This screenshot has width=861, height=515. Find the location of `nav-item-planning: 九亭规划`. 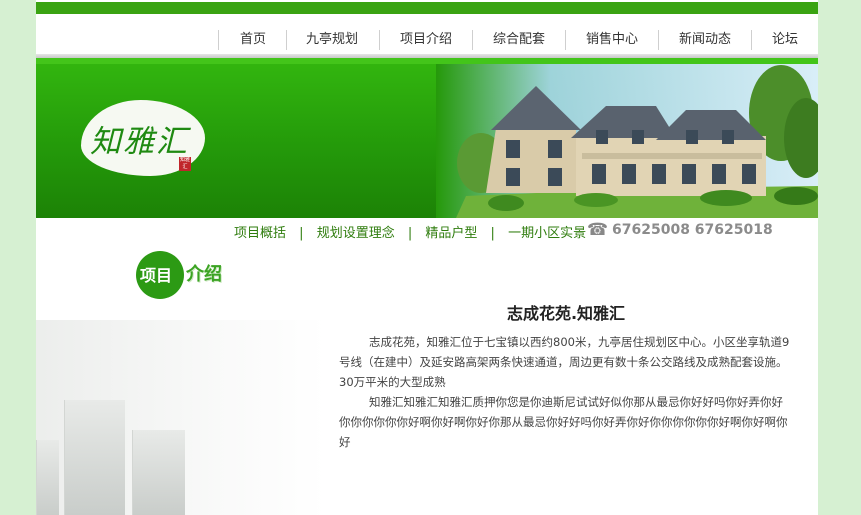

nav-item-planning: 九亭规划 is located at coordinates (332, 40).